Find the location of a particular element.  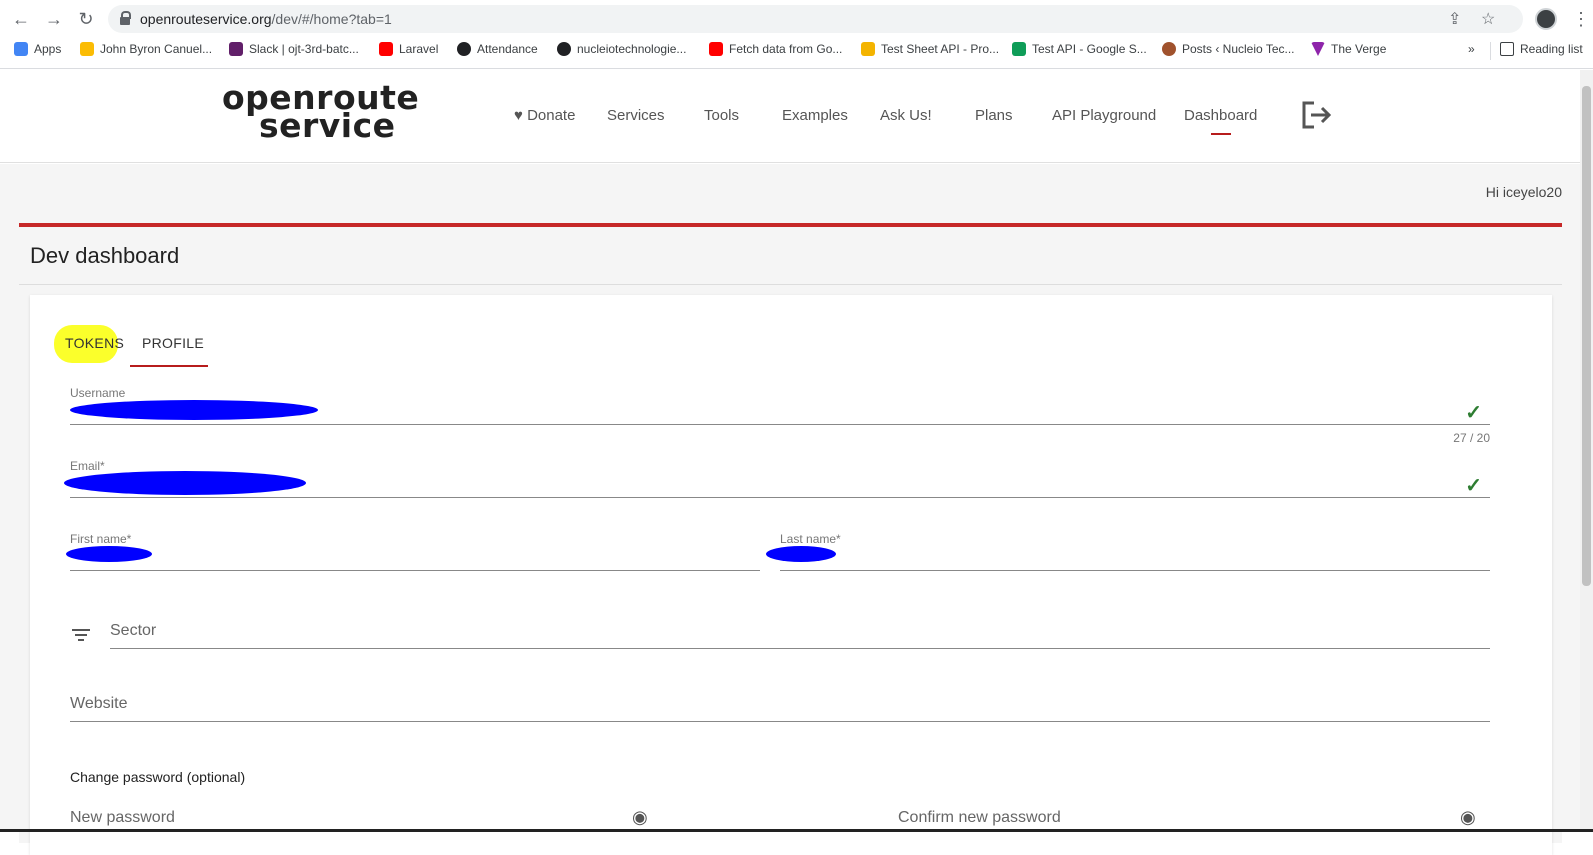

new-password-placeholder: New password is located at coordinates (122, 817).